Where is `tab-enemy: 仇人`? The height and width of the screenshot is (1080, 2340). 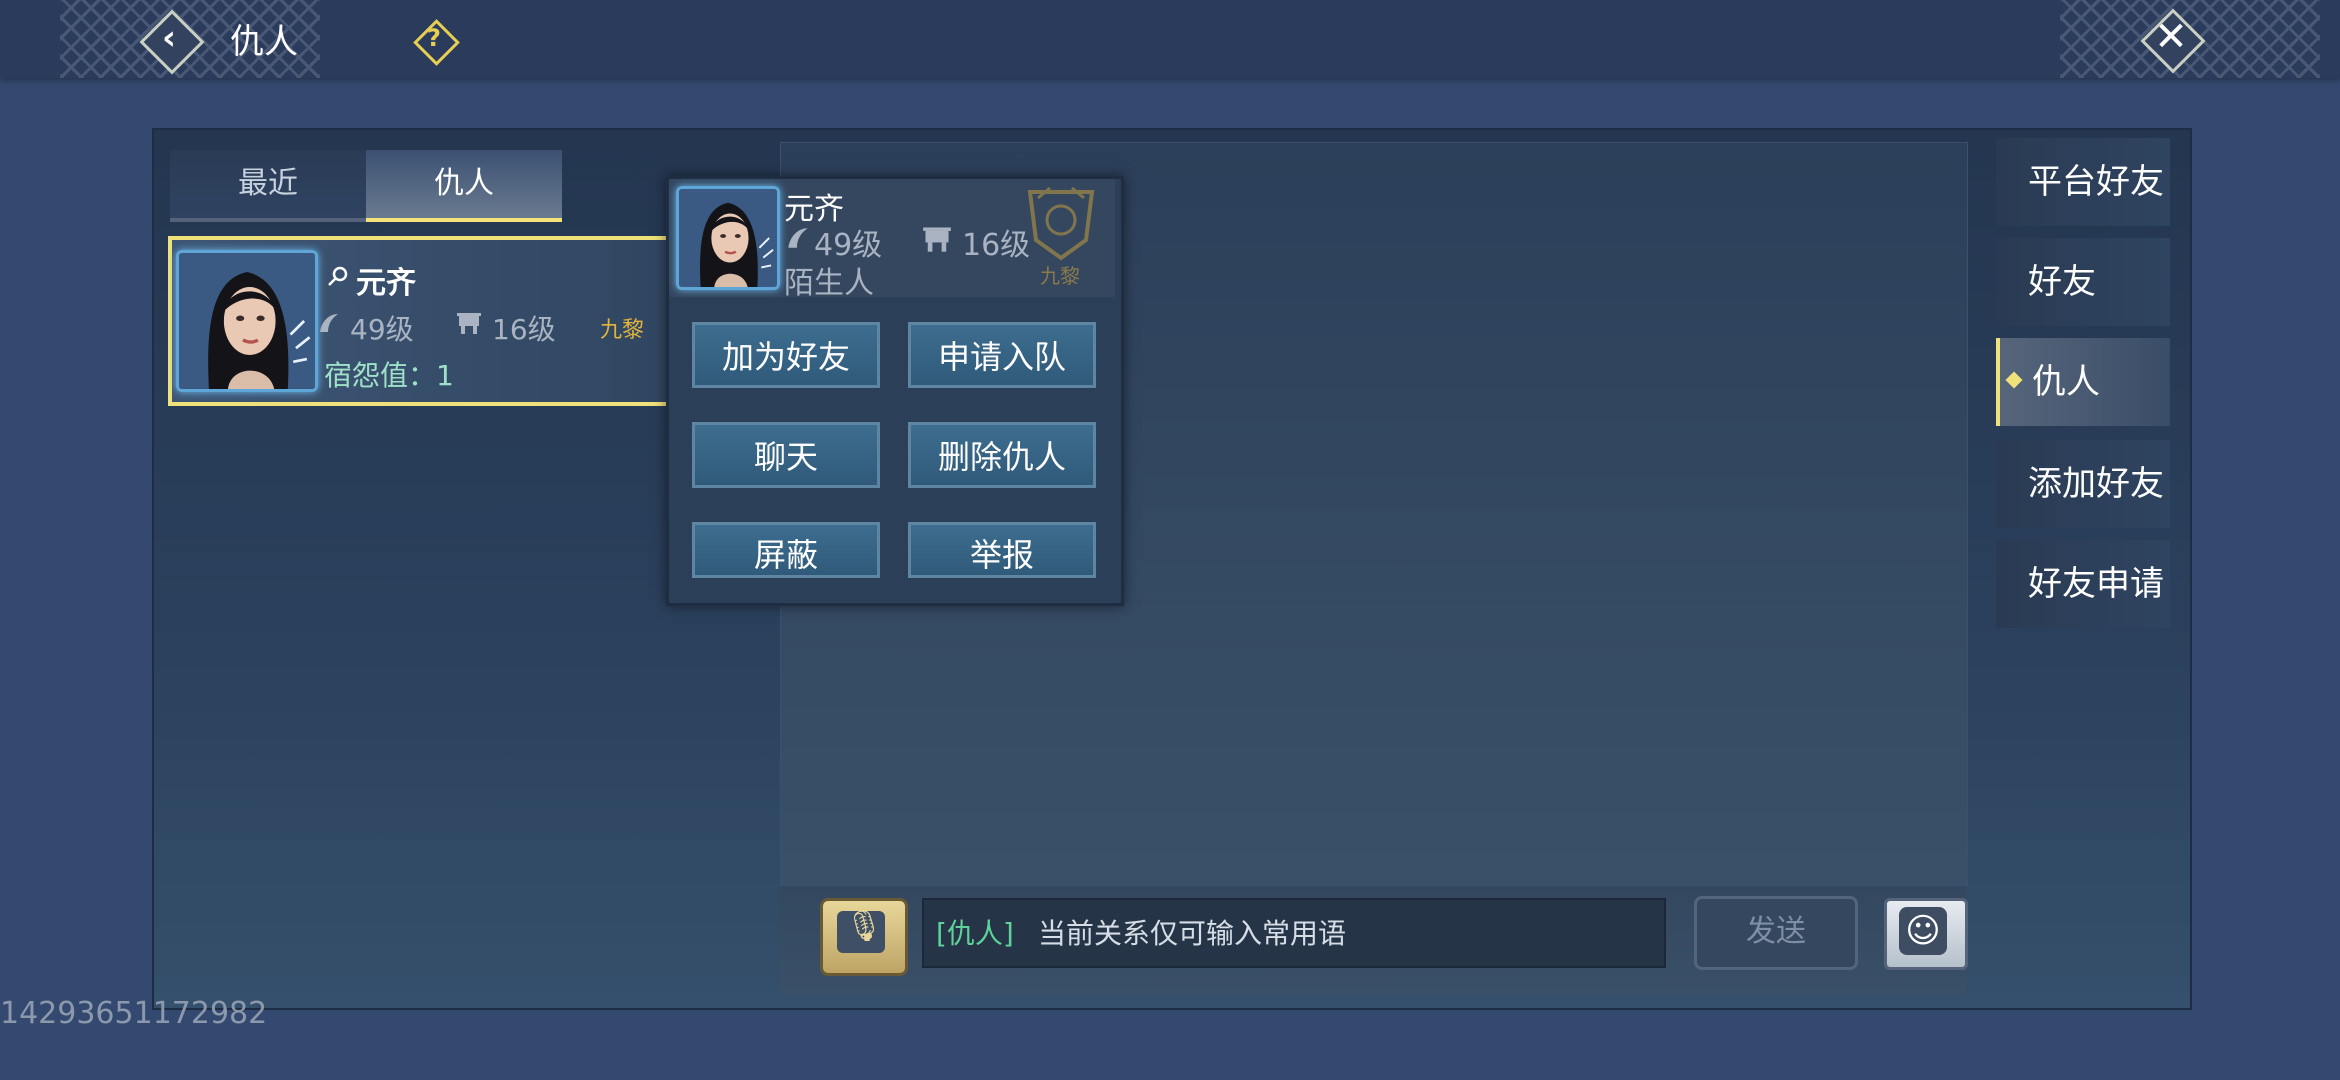 tab-enemy: 仇人 is located at coordinates (464, 186).